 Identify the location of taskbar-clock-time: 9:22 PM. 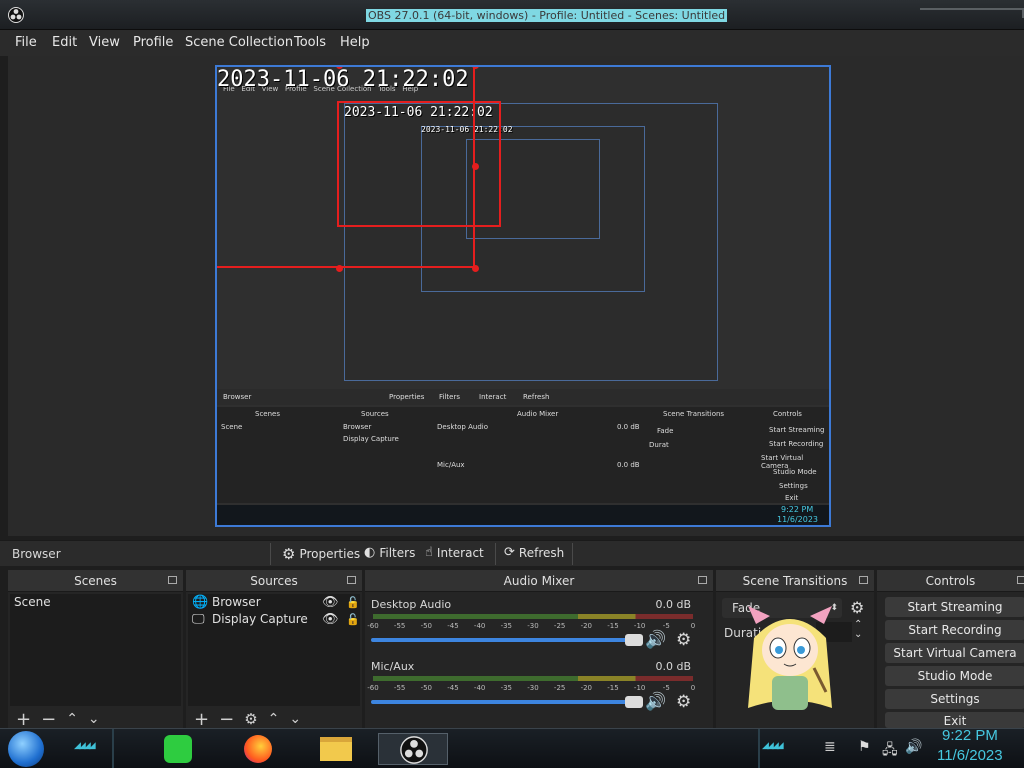
(970, 735).